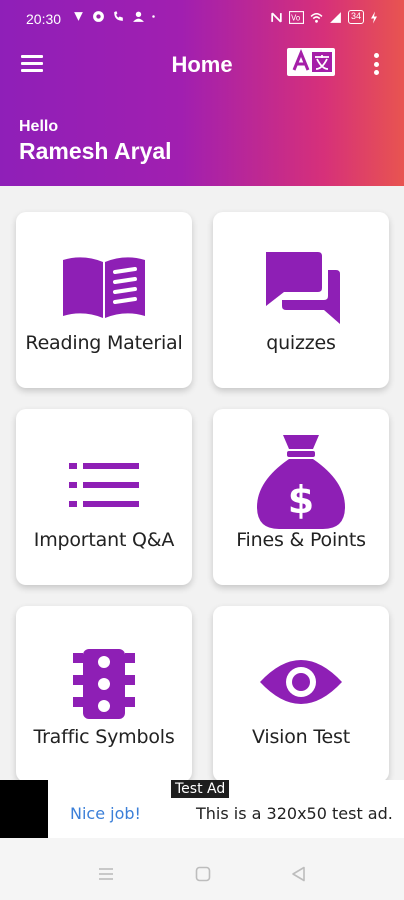 This screenshot has width=404, height=900. What do you see at coordinates (153, 16) in the screenshot?
I see `dot-icon` at bounding box center [153, 16].